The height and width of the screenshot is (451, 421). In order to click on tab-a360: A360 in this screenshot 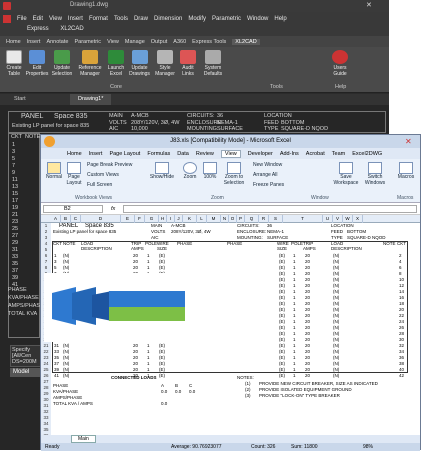, I will do `click(179, 42)`.